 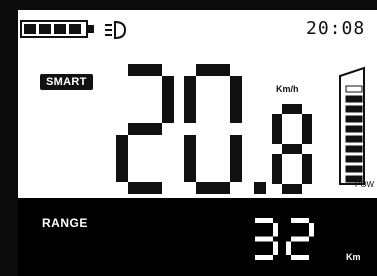 What do you see at coordinates (66, 82) in the screenshot?
I see `mode-badge: SMART` at bounding box center [66, 82].